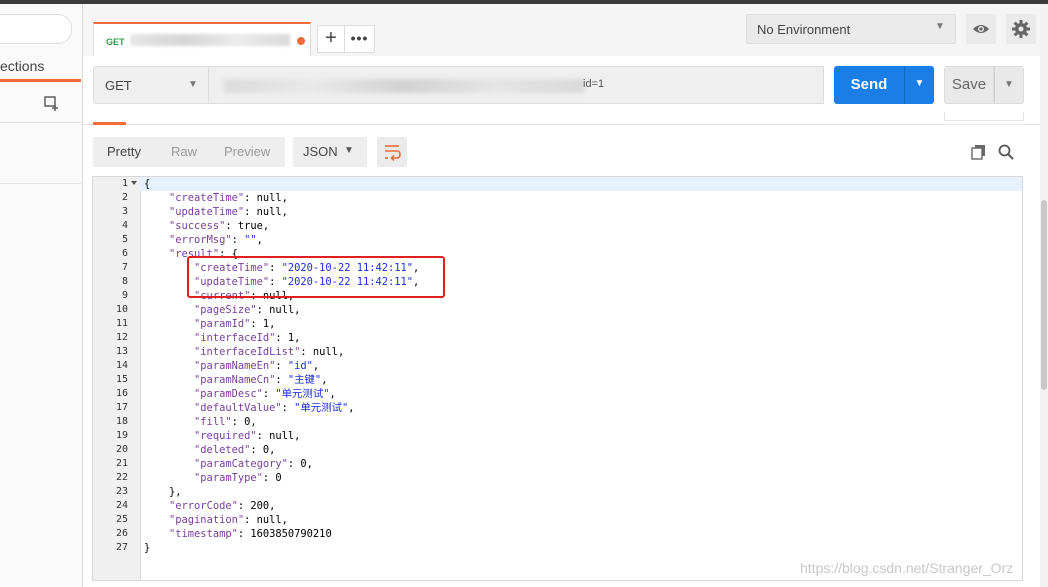  What do you see at coordinates (981, 29) in the screenshot?
I see `eye-icon` at bounding box center [981, 29].